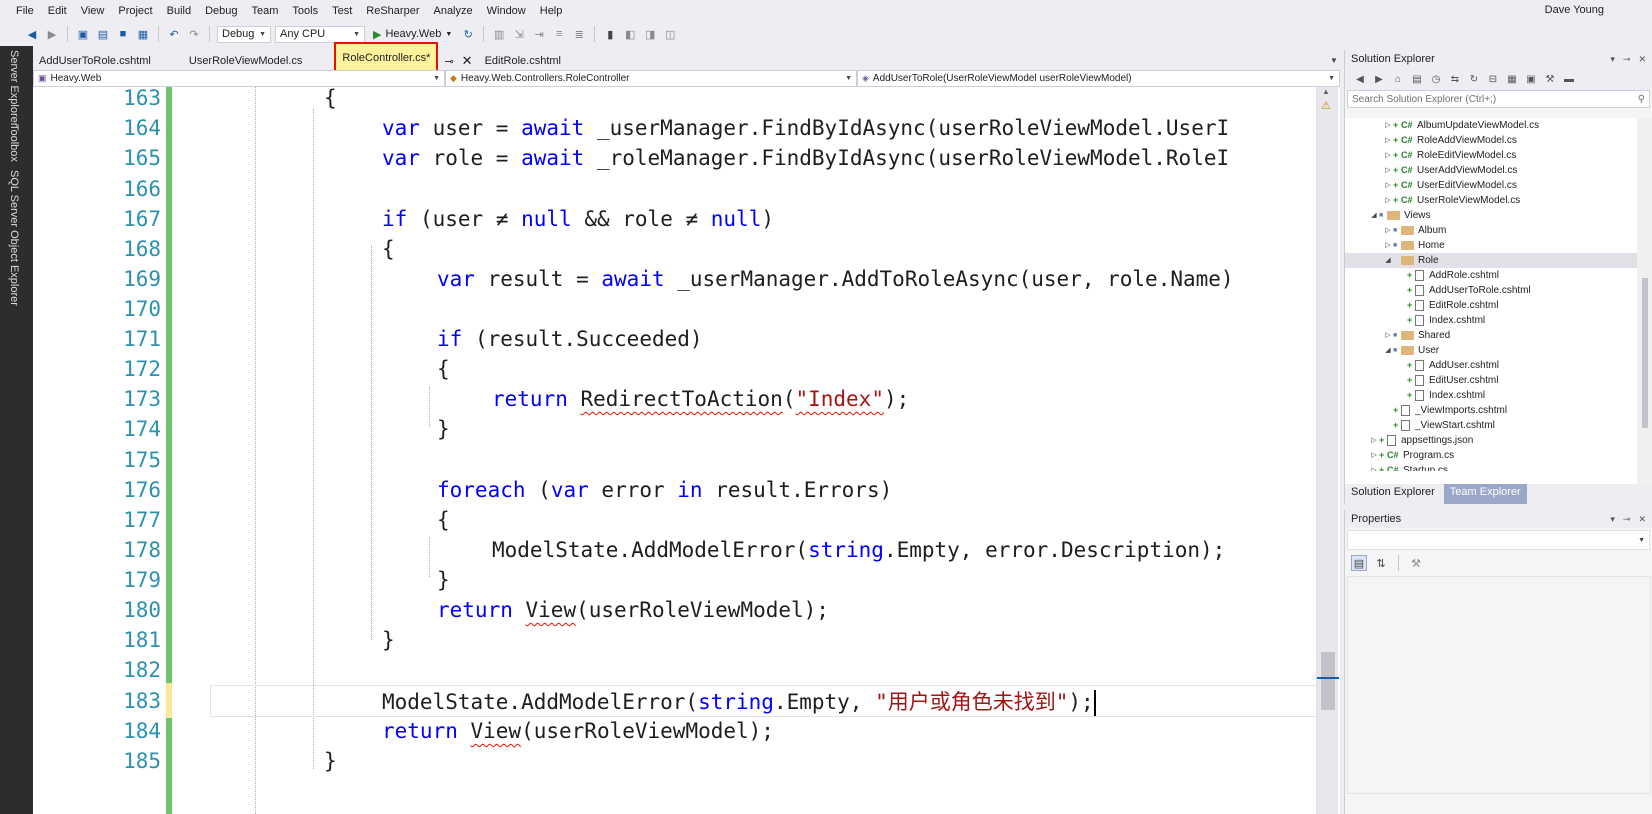 The height and width of the screenshot is (814, 1652). What do you see at coordinates (1645, 353) in the screenshot?
I see `scrollbar-thumb` at bounding box center [1645, 353].